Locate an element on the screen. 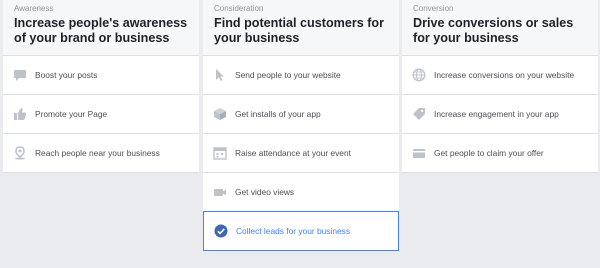 The height and width of the screenshot is (268, 600). column-eyebrow: Consideration is located at coordinates (239, 8).